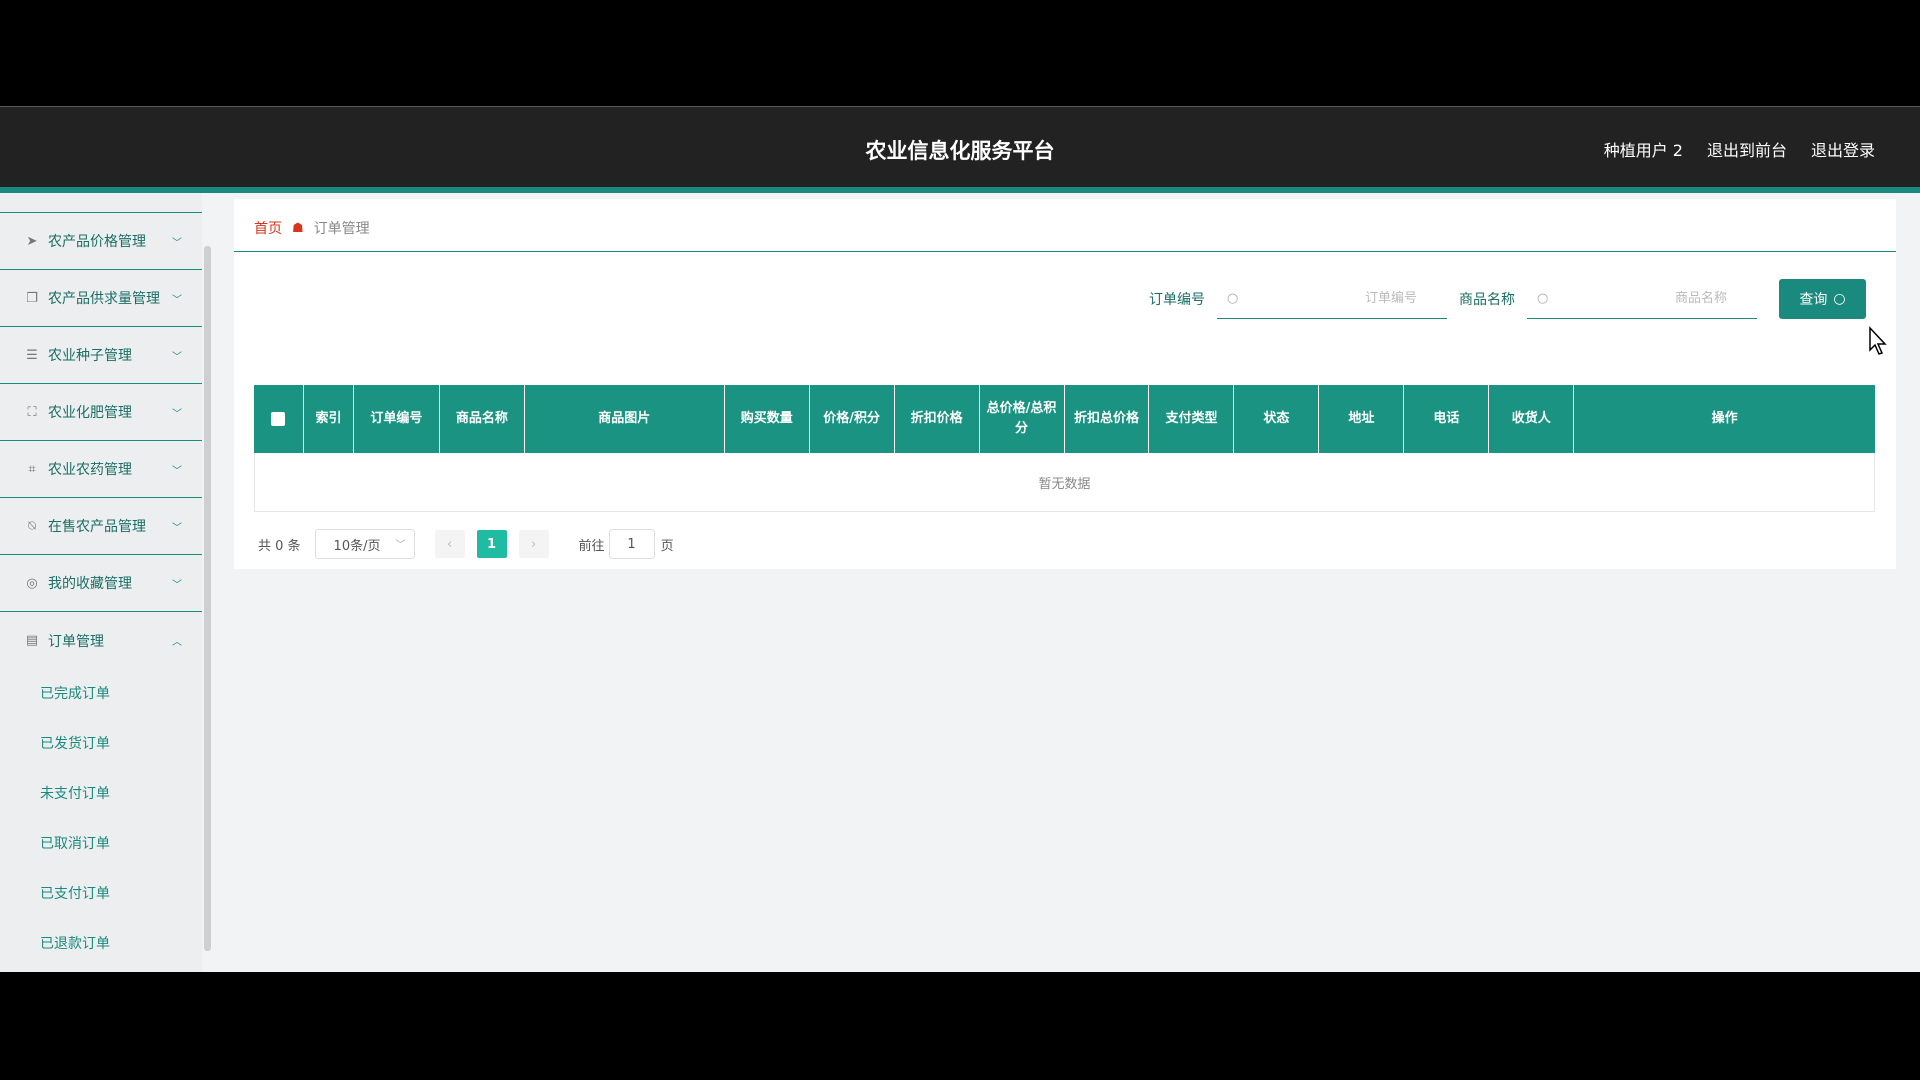 The width and height of the screenshot is (1920, 1080). What do you see at coordinates (104, 299) in the screenshot?
I see `sidebar-item-label: 农产品供求量管理` at bounding box center [104, 299].